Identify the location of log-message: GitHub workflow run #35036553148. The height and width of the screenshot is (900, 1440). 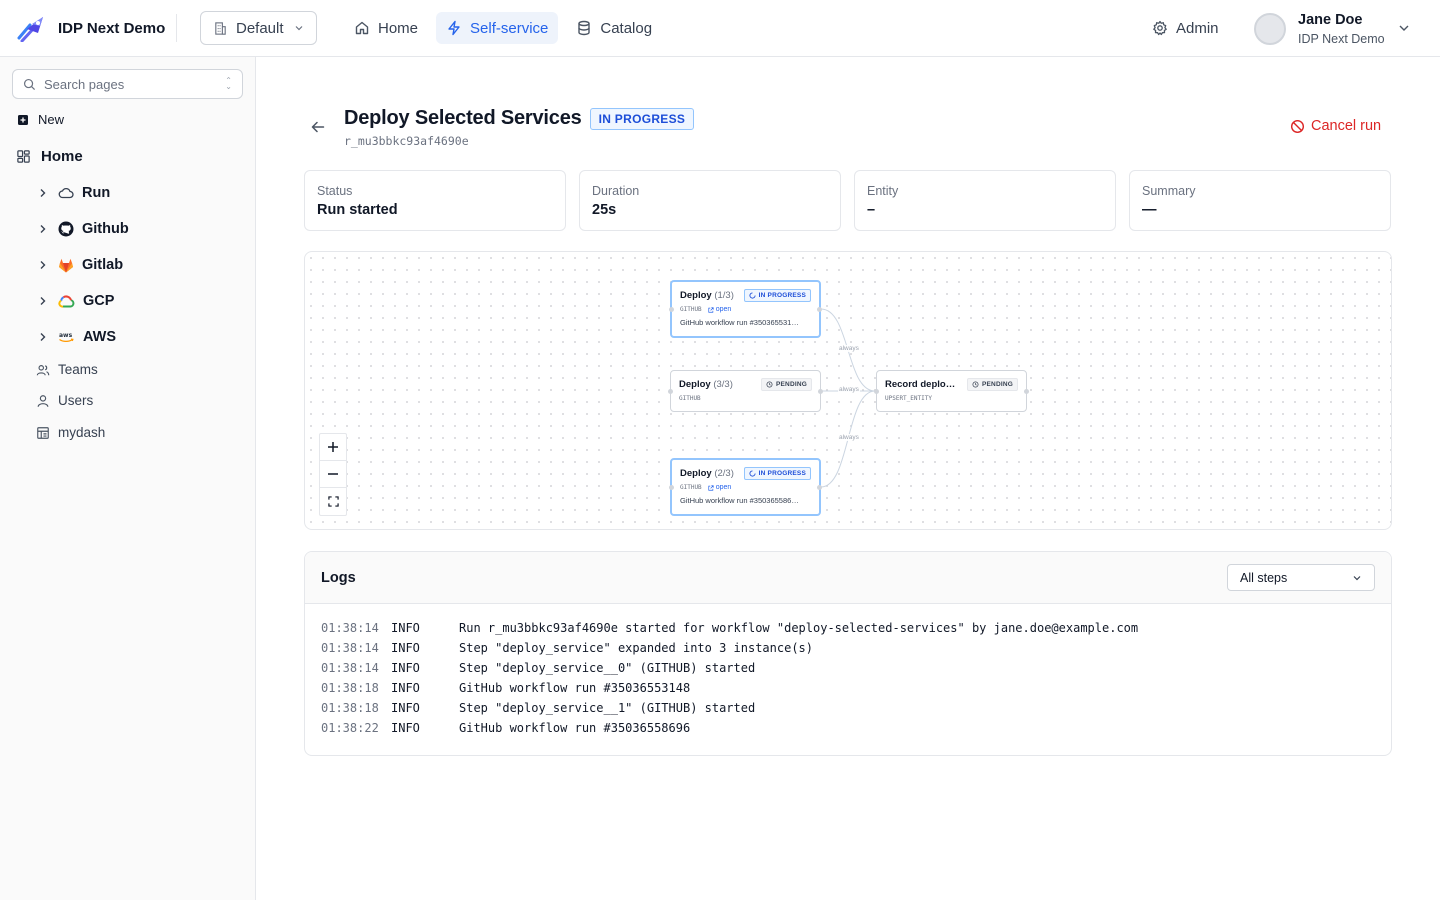
(575, 688).